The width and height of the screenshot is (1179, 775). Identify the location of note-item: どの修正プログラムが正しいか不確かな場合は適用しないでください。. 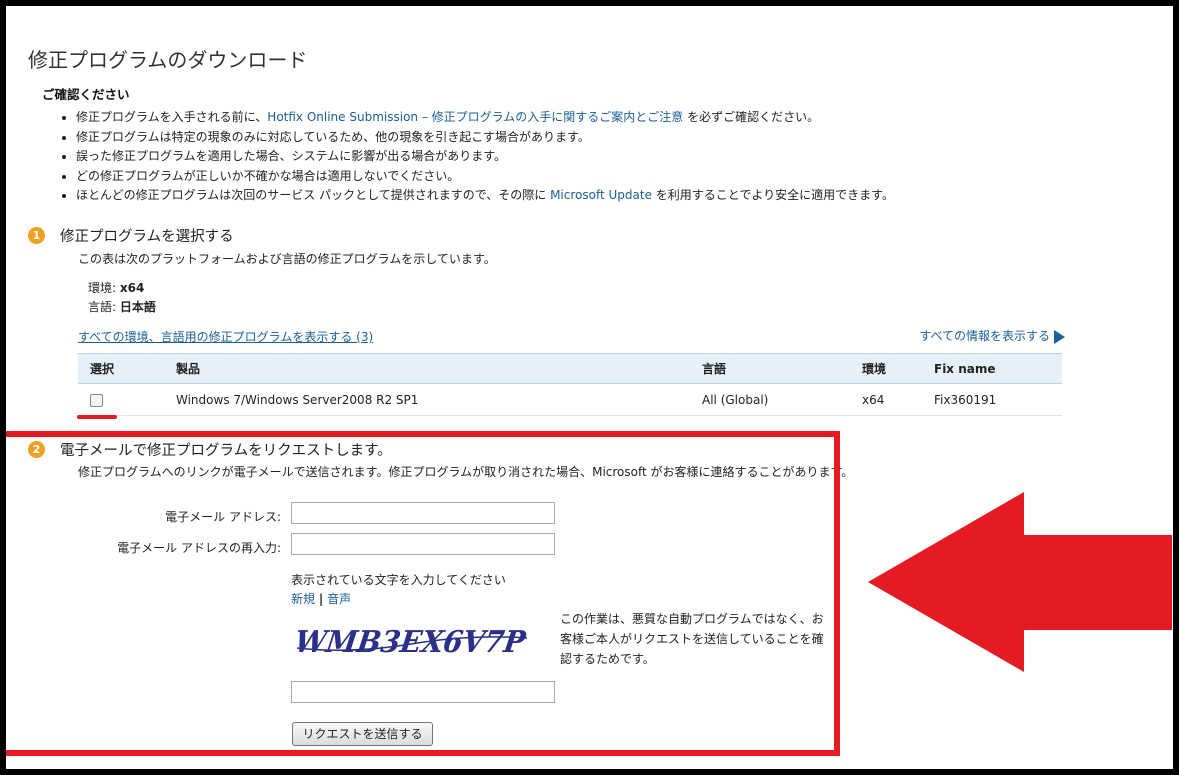
(485, 177).